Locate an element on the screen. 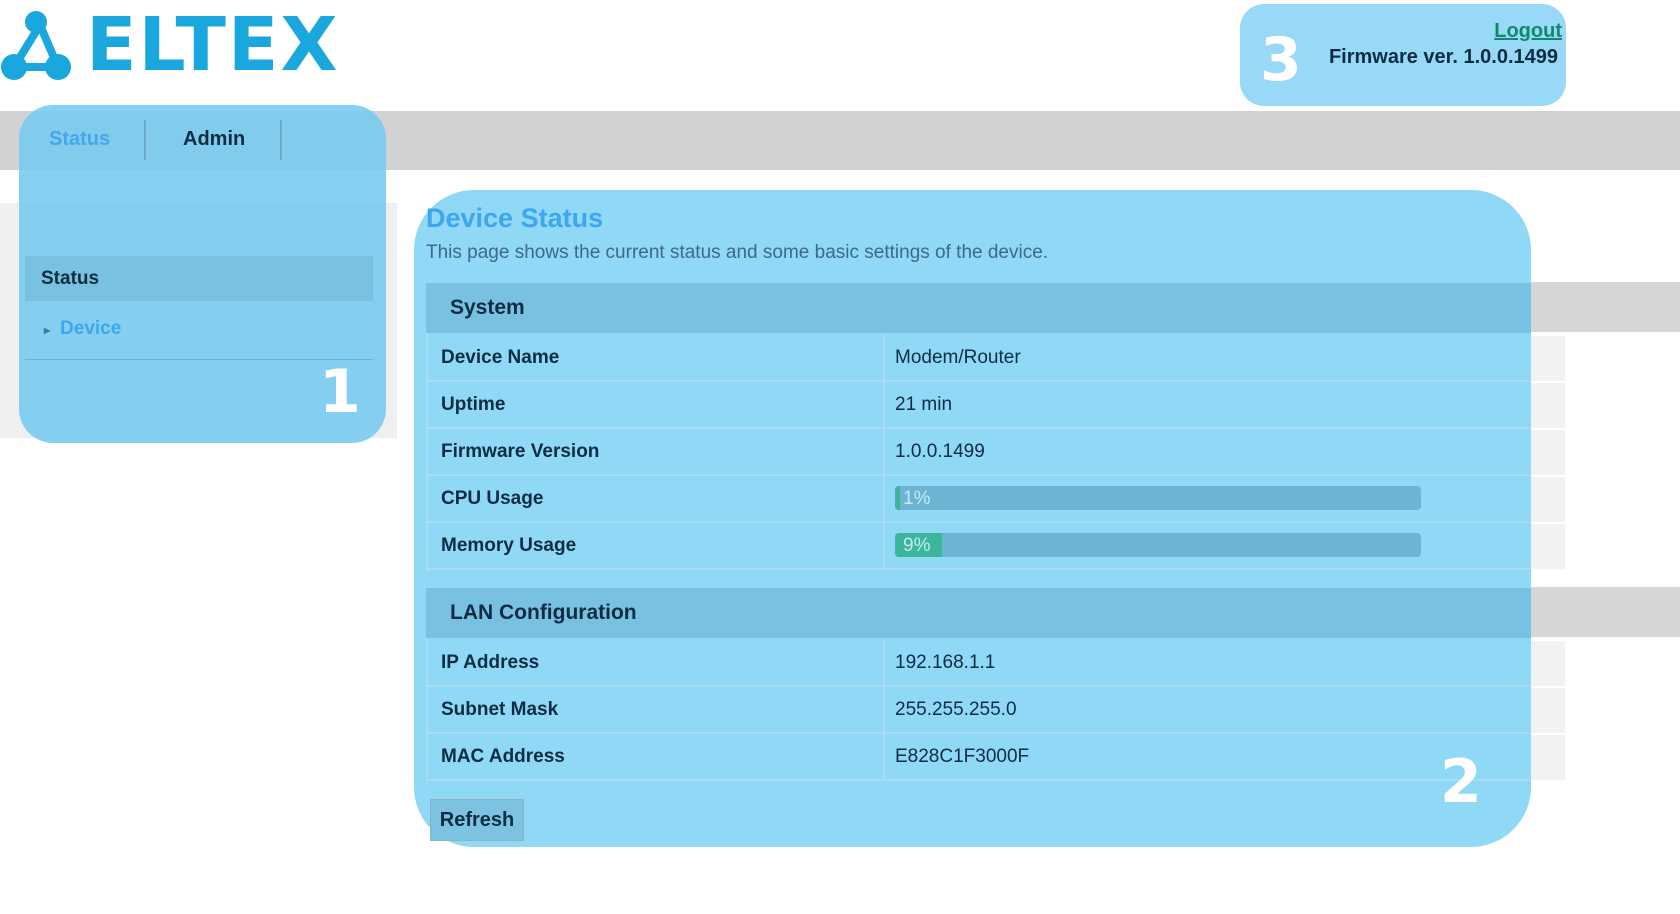  table-row: Memory Usage 9% is located at coordinates (978, 546).